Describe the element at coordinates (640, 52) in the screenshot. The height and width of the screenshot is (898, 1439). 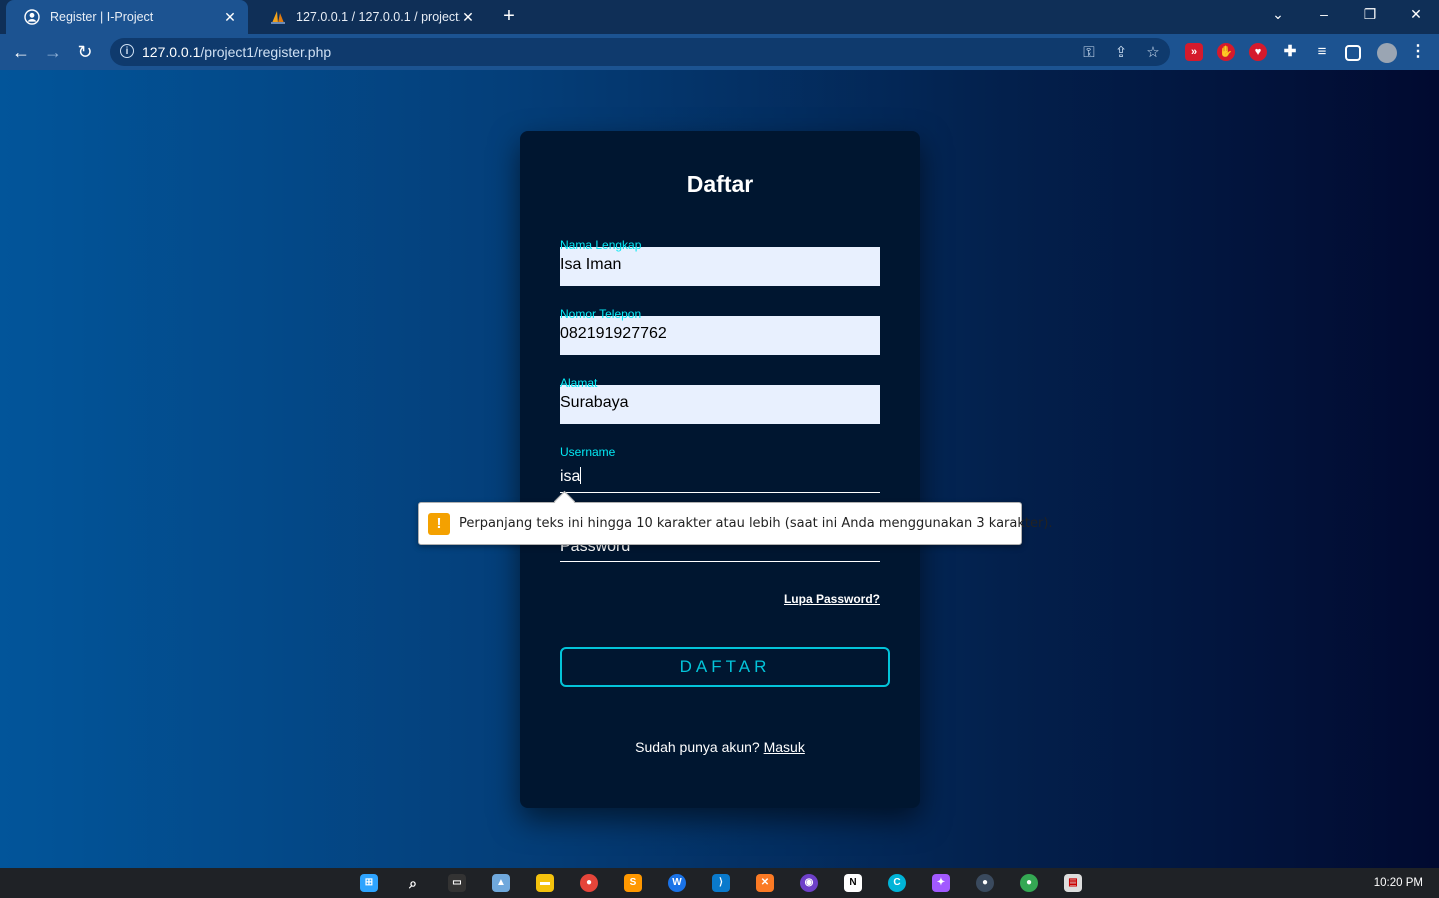
I see `address-bar: i 127.0.0.1/project1/register.php ⚿ ⇪ ☆` at that location.